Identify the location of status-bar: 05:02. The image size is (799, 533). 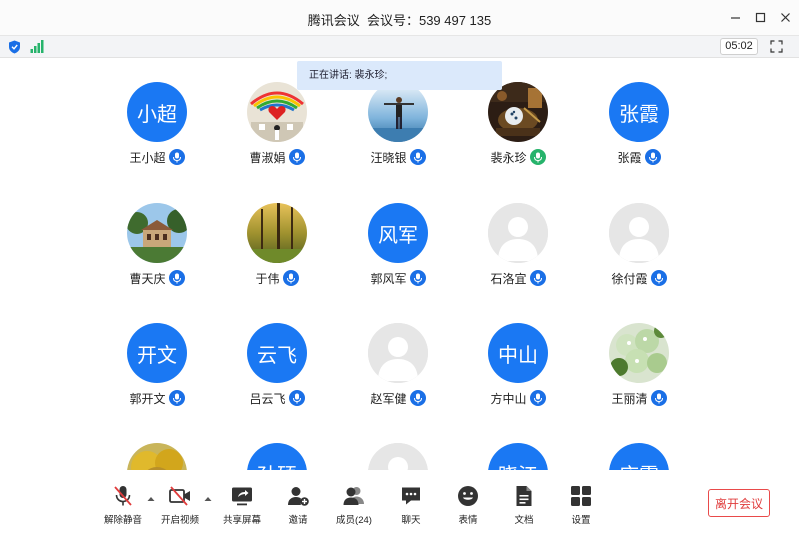
(399, 47).